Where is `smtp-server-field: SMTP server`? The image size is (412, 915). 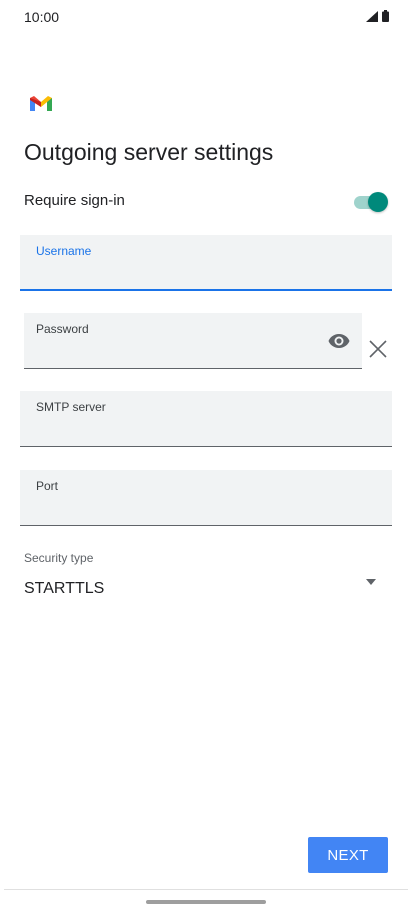
smtp-server-field: SMTP server is located at coordinates (206, 419).